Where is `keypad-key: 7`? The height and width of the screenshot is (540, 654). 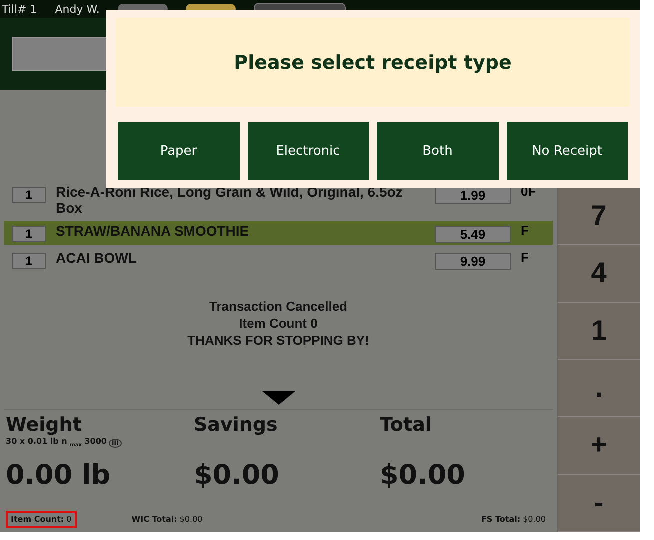 keypad-key: 7 is located at coordinates (599, 217).